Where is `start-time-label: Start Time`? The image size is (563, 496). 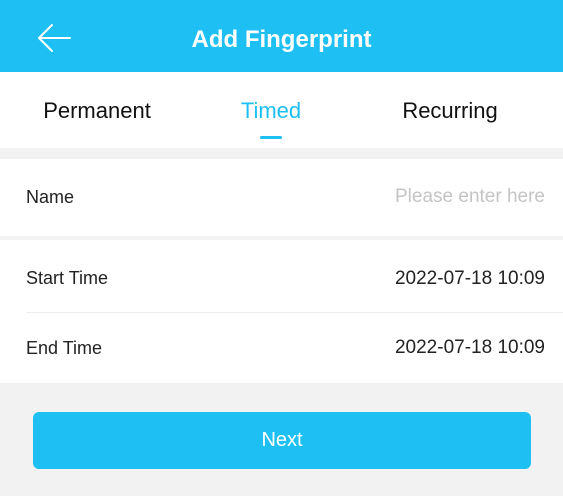
start-time-label: Start Time is located at coordinates (67, 278).